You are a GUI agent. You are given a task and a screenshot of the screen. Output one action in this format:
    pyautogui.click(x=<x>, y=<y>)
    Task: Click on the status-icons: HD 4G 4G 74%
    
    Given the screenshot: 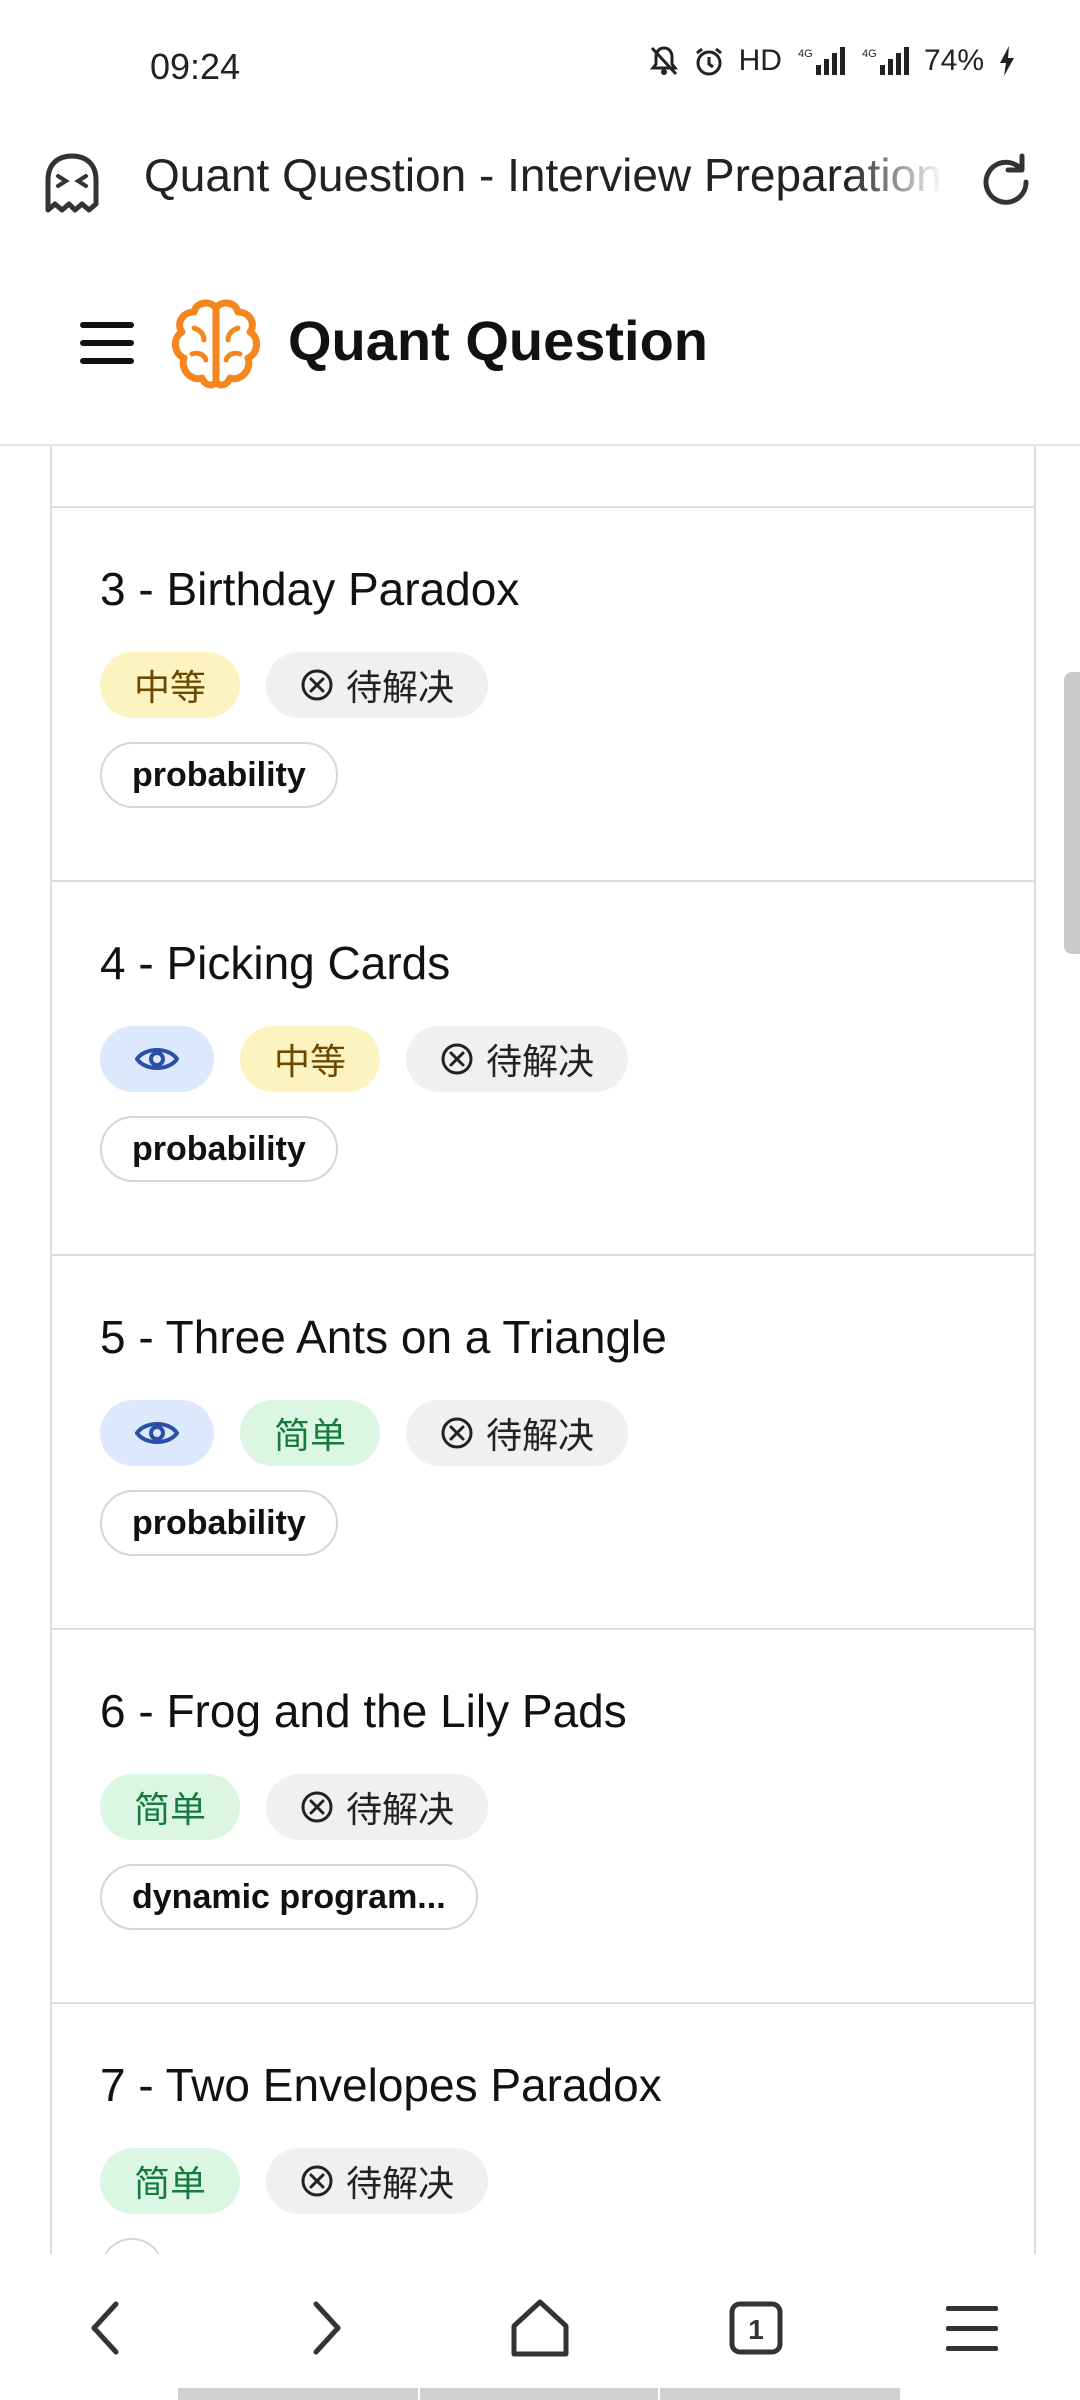 What is the action you would take?
    pyautogui.click(x=832, y=61)
    